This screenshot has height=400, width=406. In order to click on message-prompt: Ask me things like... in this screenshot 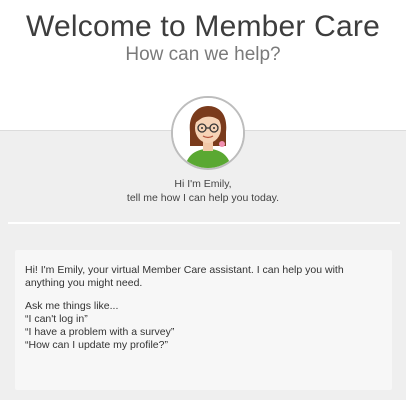, I will do `click(72, 306)`.